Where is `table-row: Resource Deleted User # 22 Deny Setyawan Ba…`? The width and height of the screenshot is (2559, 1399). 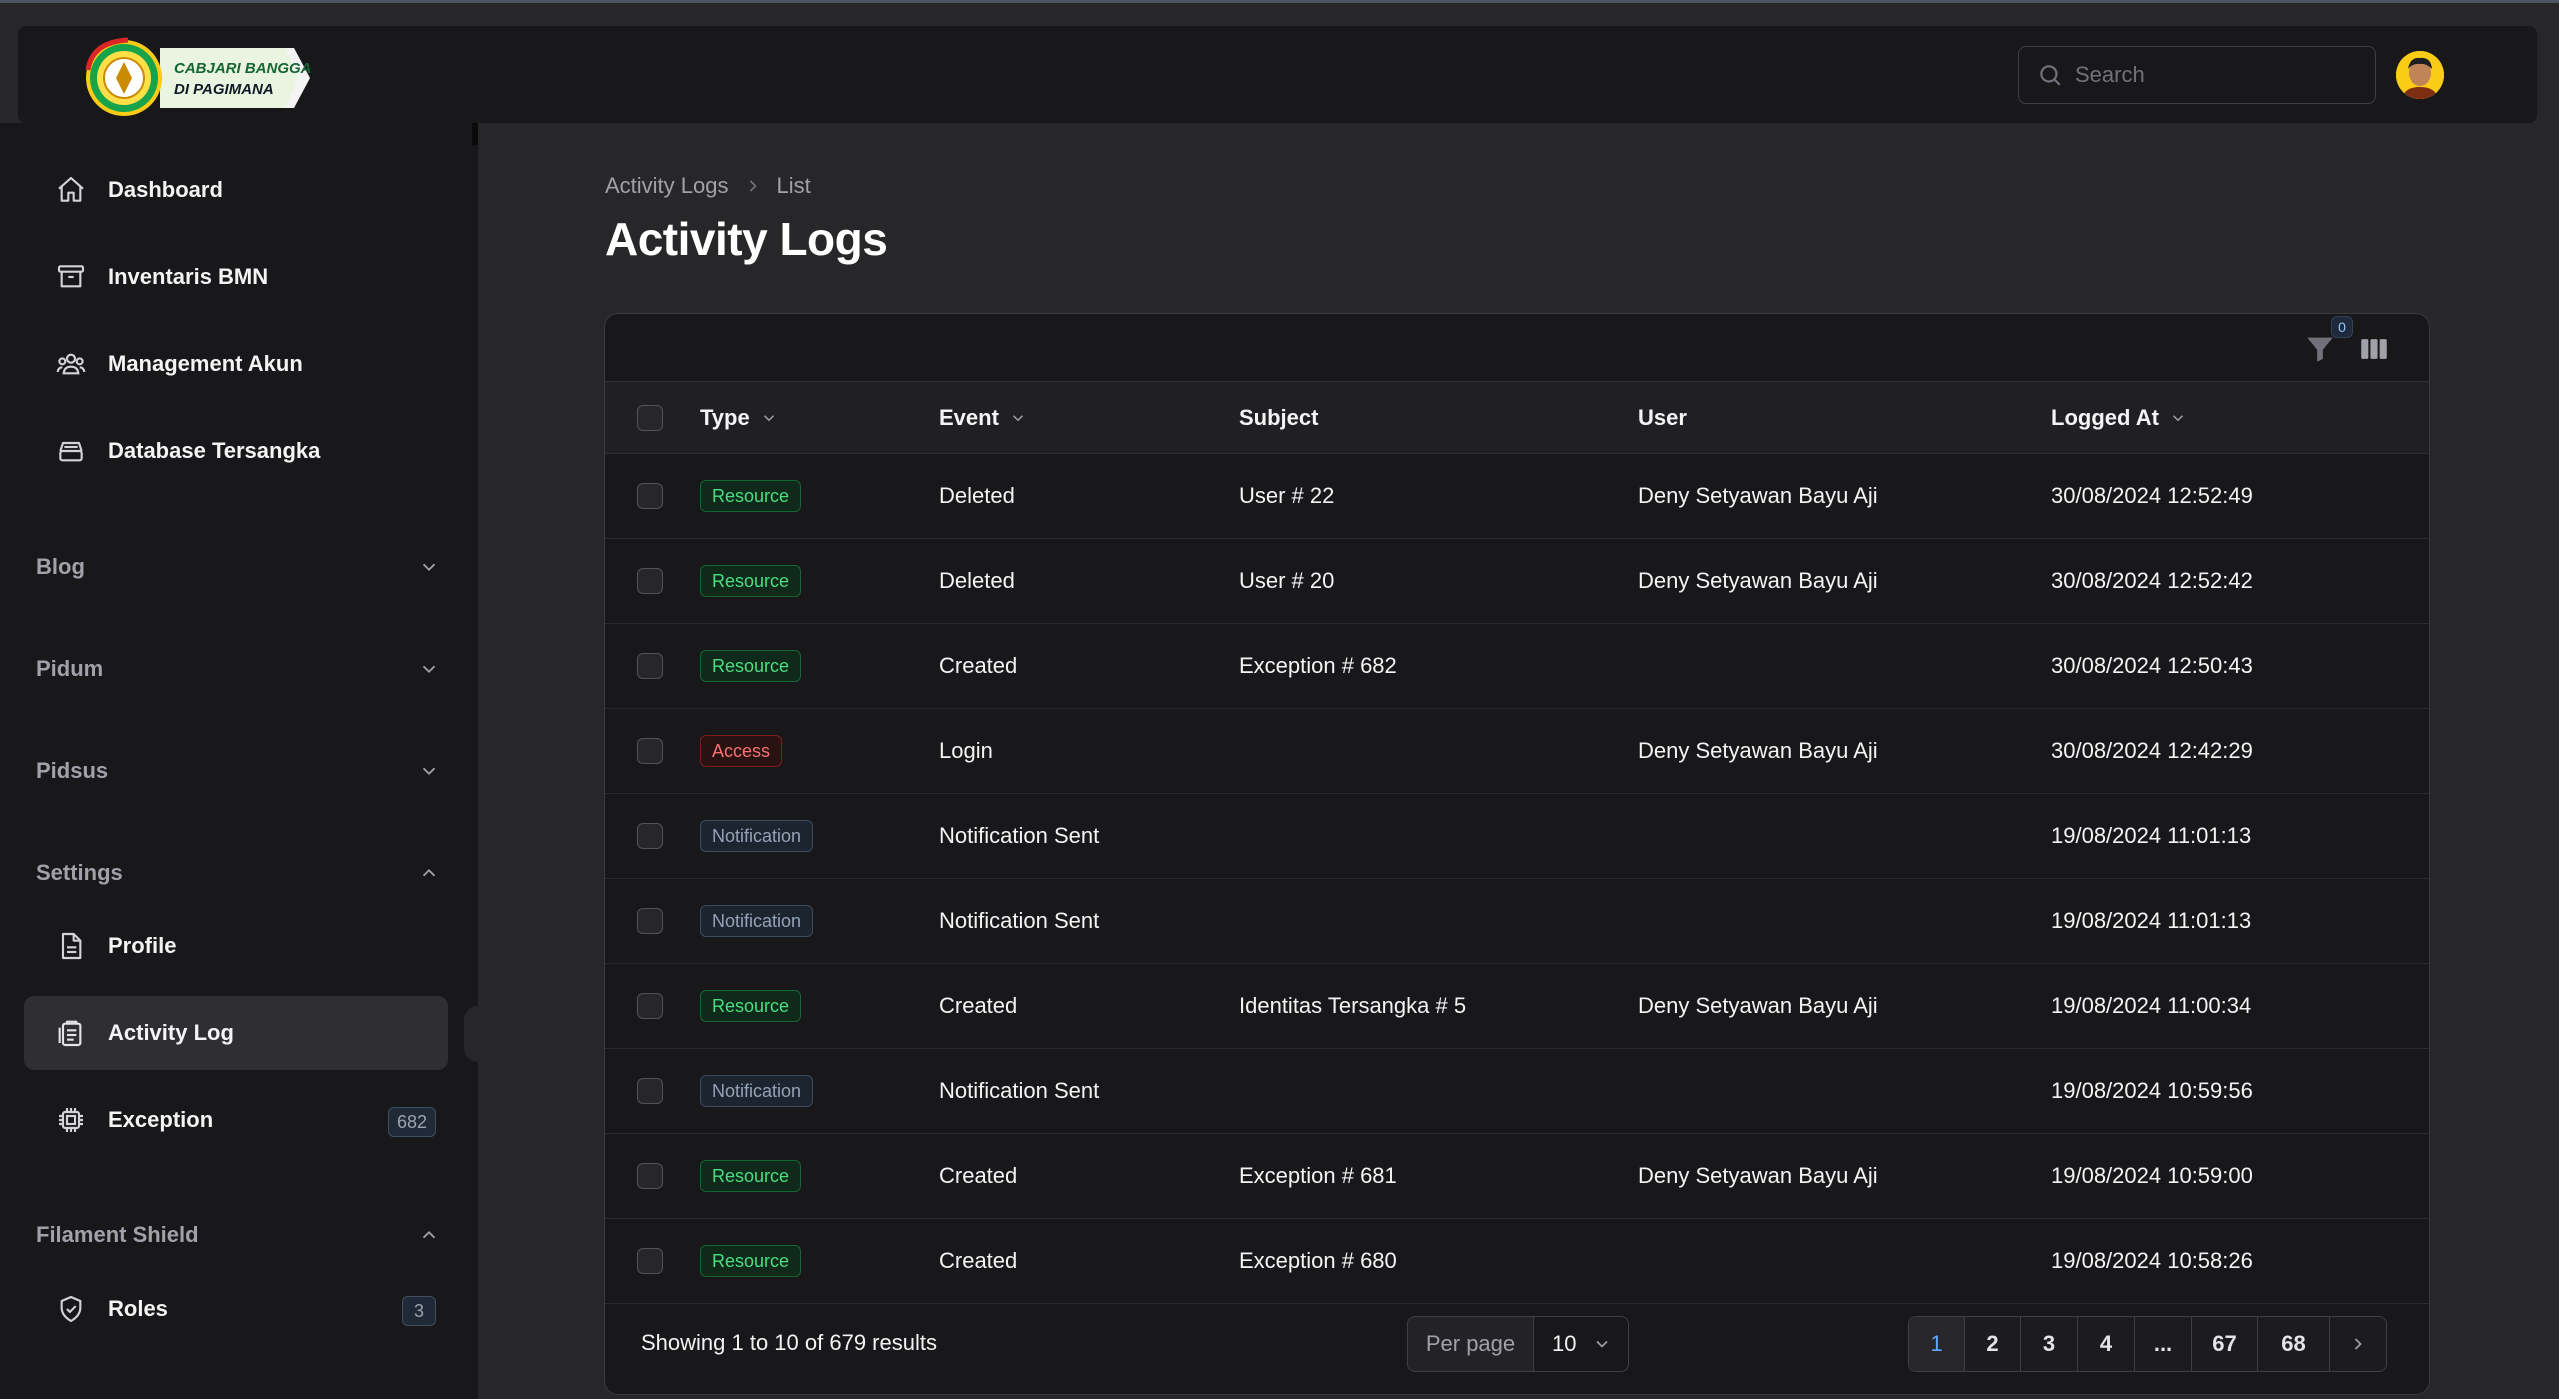 table-row: Resource Deleted User # 22 Deny Setyawan Ba… is located at coordinates (1517, 496).